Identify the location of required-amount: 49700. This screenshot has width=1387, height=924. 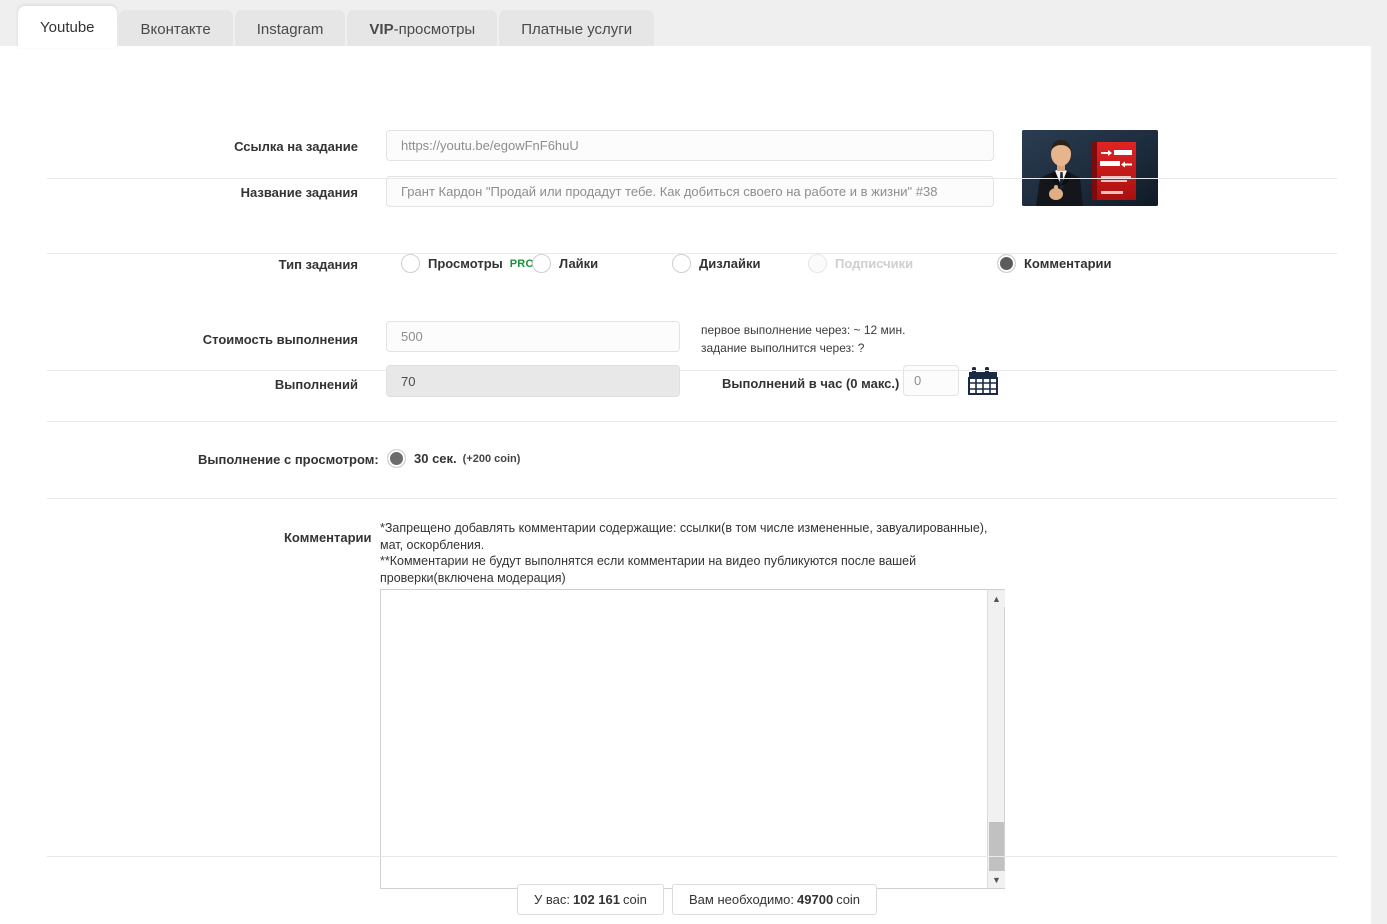
(815, 899).